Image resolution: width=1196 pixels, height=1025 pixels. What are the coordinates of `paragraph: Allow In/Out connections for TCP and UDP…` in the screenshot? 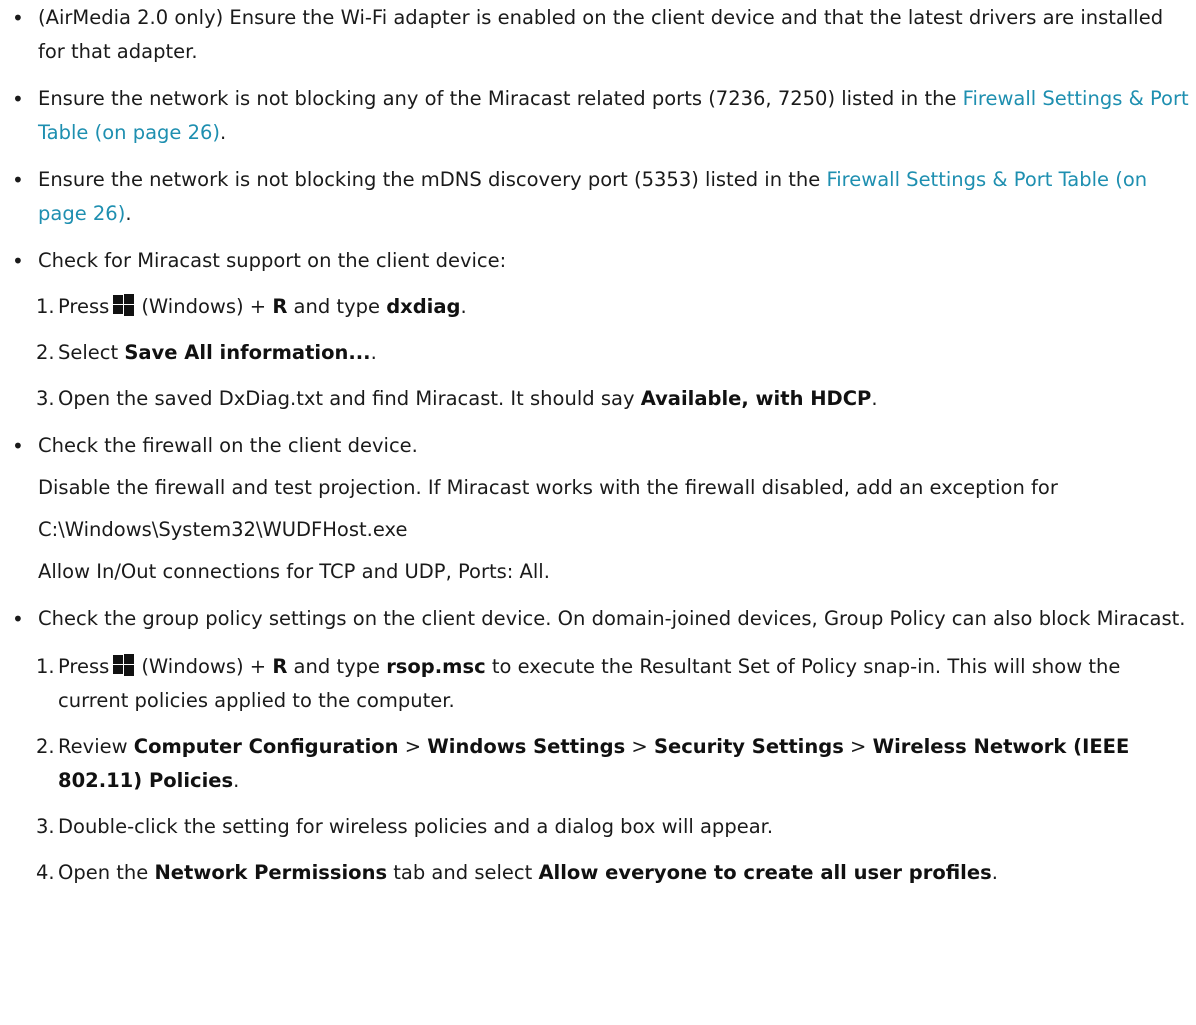 It's located at (294, 571).